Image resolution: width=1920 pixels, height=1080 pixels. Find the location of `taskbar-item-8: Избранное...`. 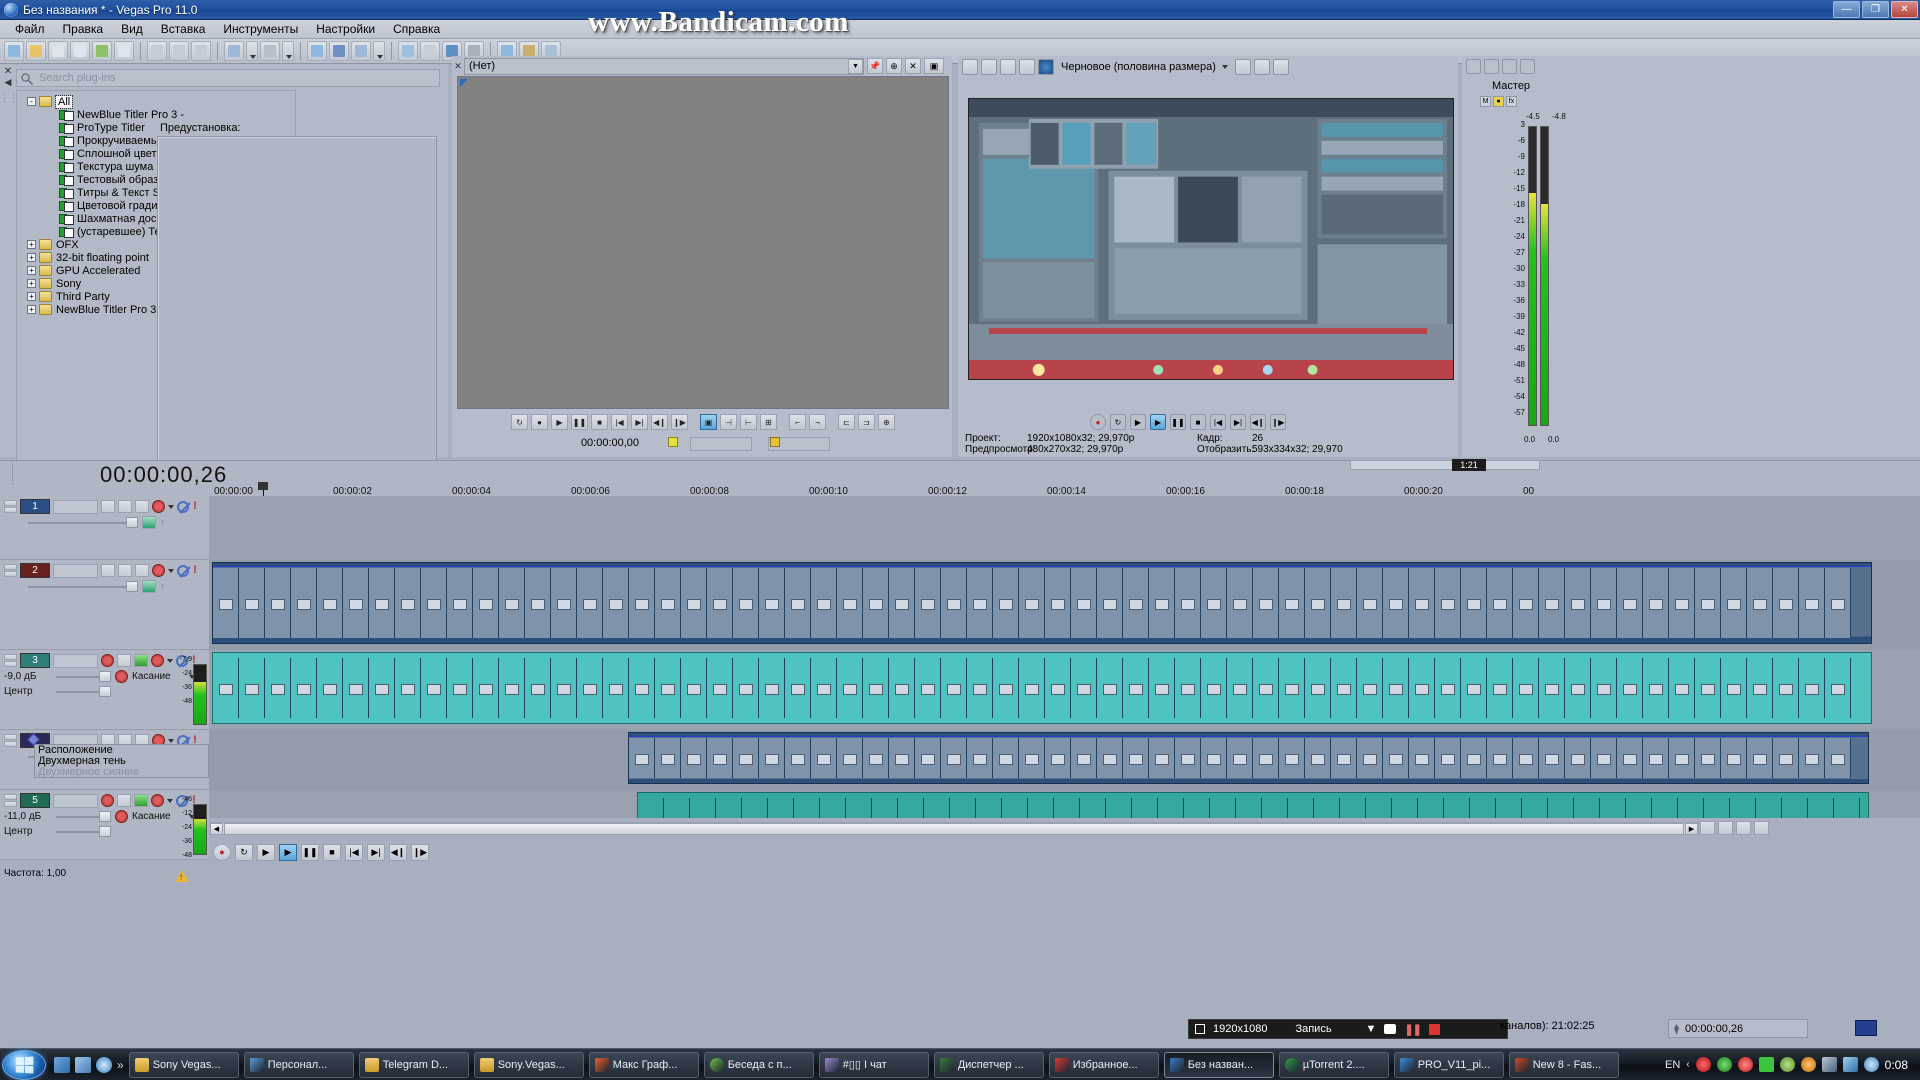

taskbar-item-8: Избранное... is located at coordinates (1103, 1064).